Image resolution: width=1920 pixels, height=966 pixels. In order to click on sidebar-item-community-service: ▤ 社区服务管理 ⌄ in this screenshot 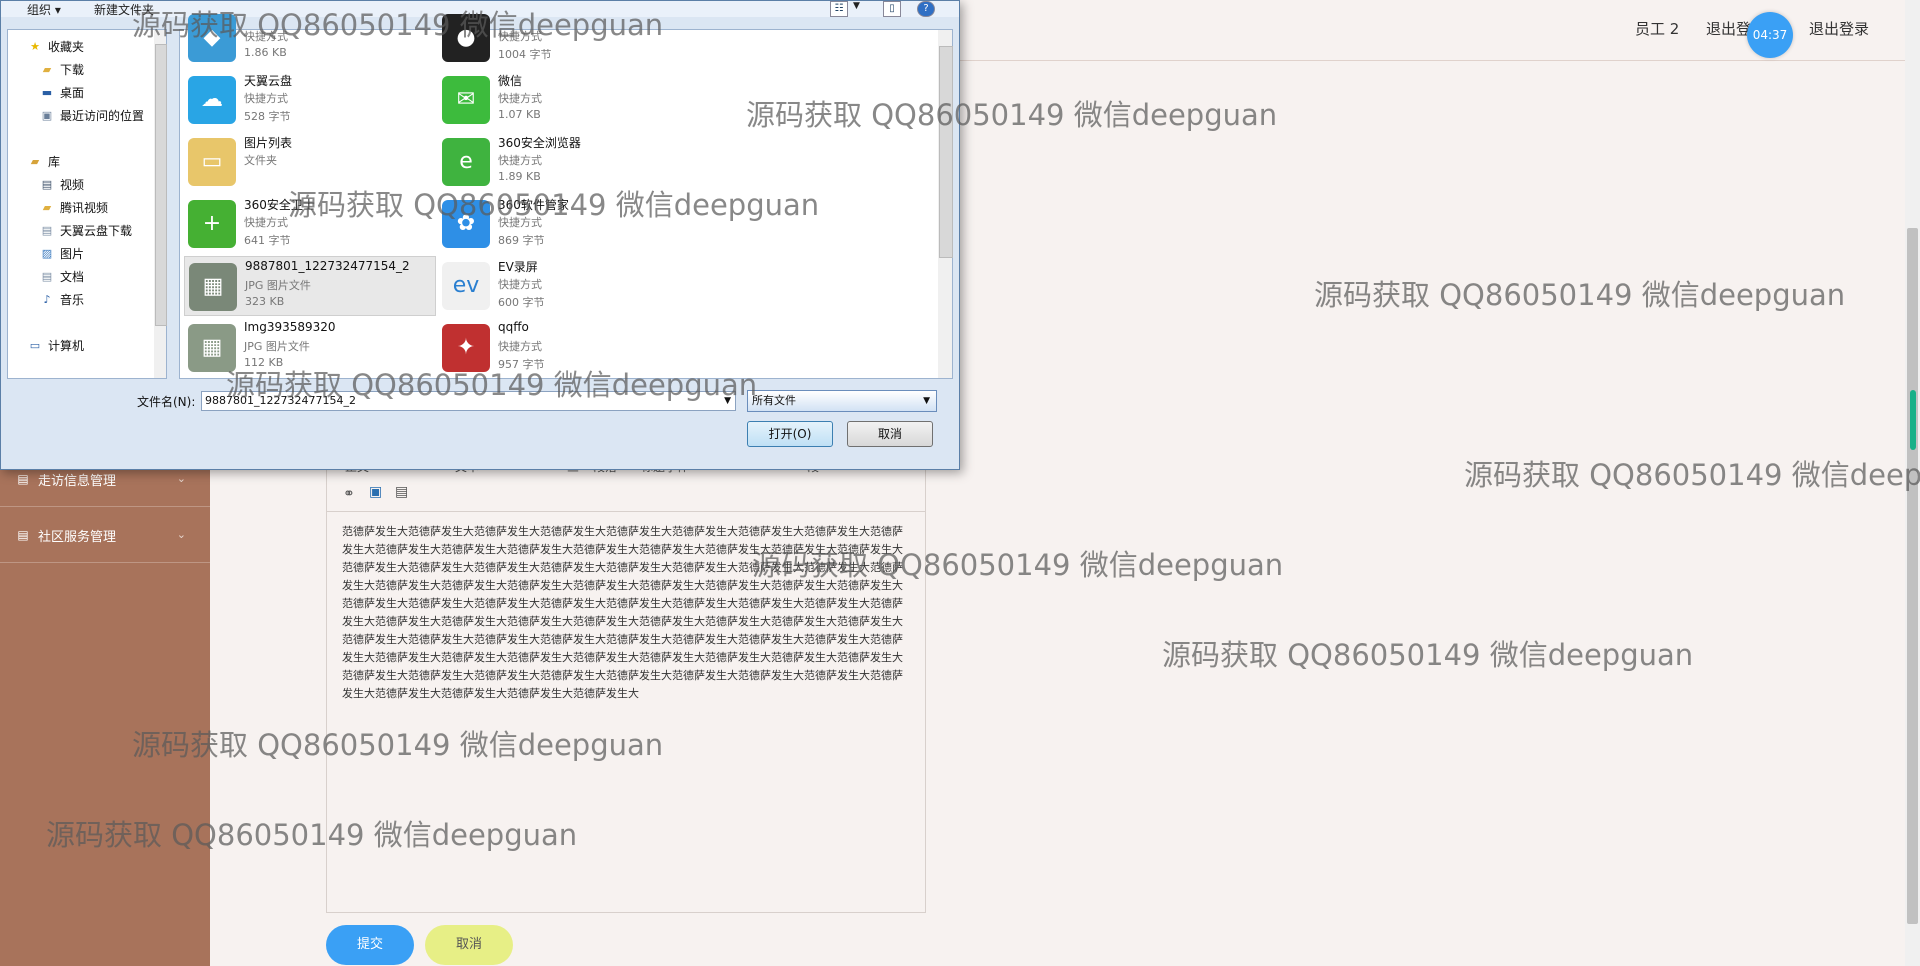, I will do `click(105, 535)`.